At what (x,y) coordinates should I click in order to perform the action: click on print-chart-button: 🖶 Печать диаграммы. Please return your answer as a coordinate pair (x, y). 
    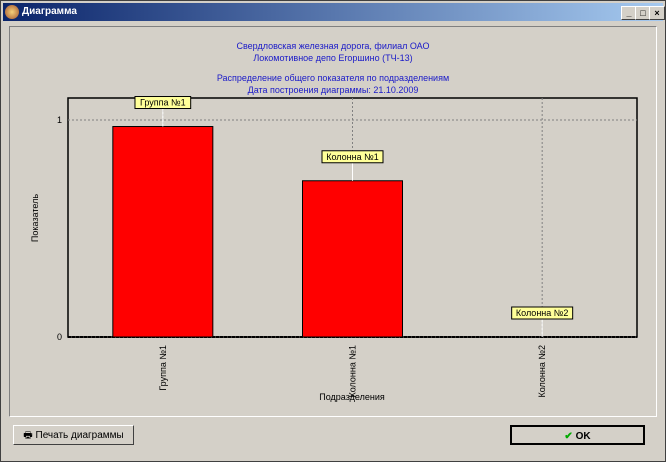
    Looking at the image, I should click on (73, 435).